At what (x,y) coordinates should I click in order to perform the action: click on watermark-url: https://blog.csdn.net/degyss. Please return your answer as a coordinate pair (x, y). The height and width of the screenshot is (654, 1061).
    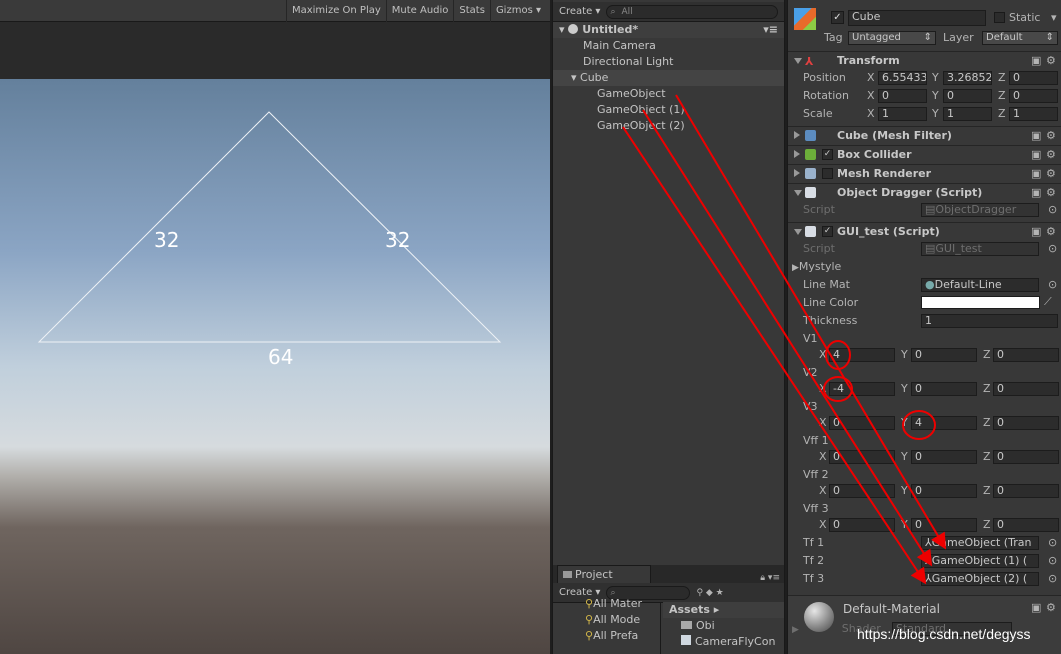
    Looking at the image, I should click on (944, 634).